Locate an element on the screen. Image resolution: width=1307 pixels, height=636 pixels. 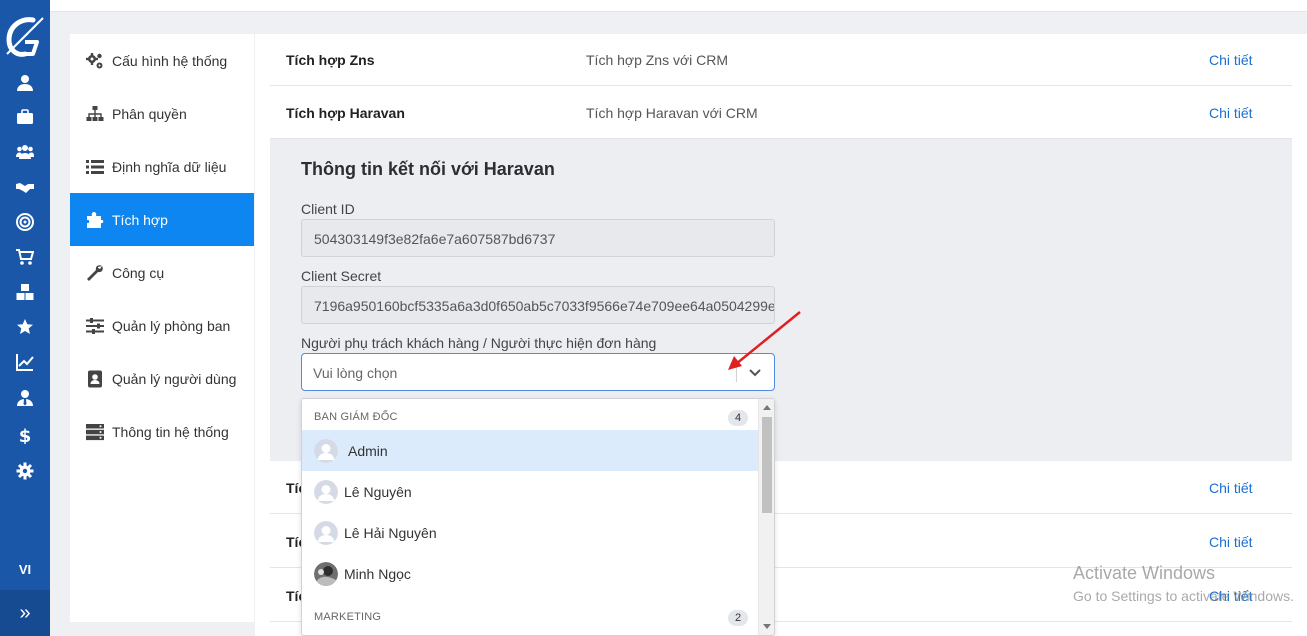
option-group-header: MARKETING 2 is located at coordinates (531, 614).